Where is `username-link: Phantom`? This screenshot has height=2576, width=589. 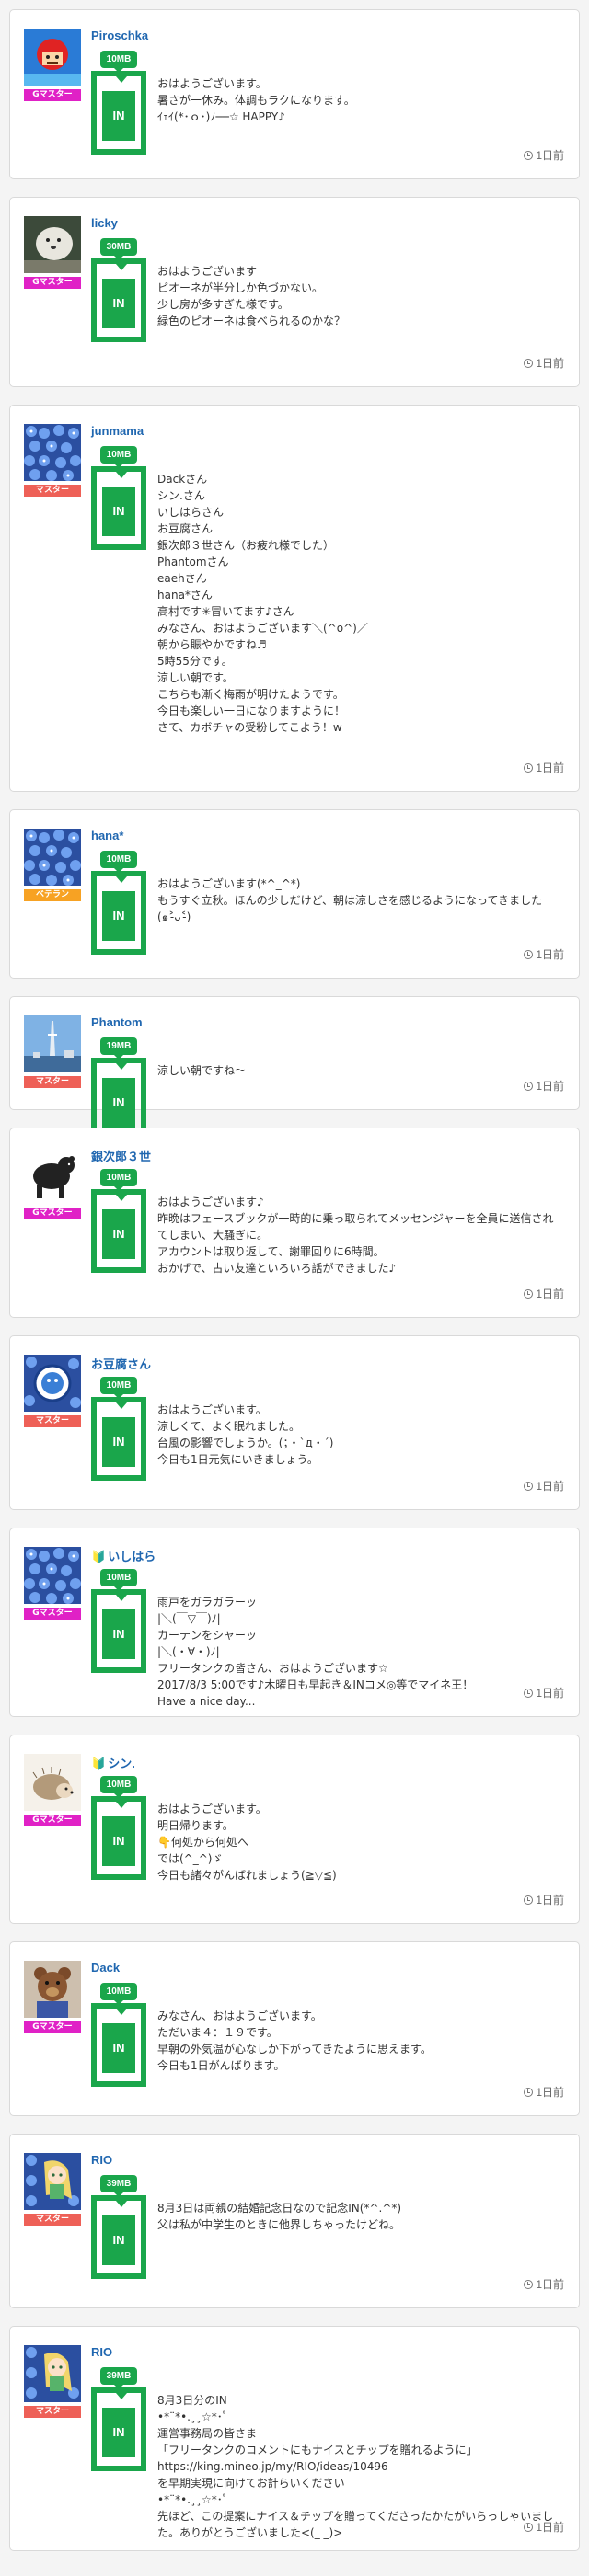 username-link: Phantom is located at coordinates (117, 1022).